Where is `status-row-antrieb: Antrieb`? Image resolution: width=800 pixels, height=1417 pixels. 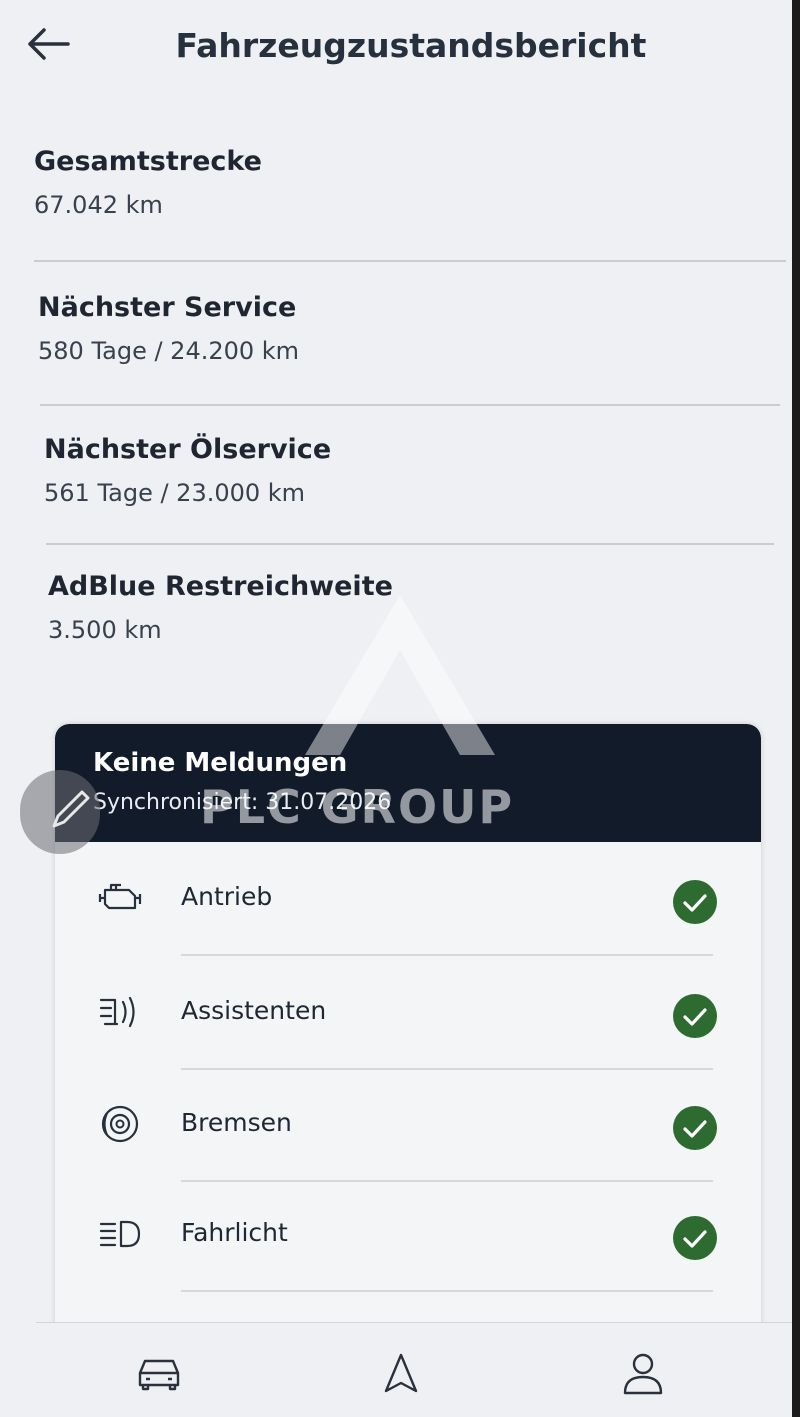
status-row-antrieb: Antrieb is located at coordinates (408, 900).